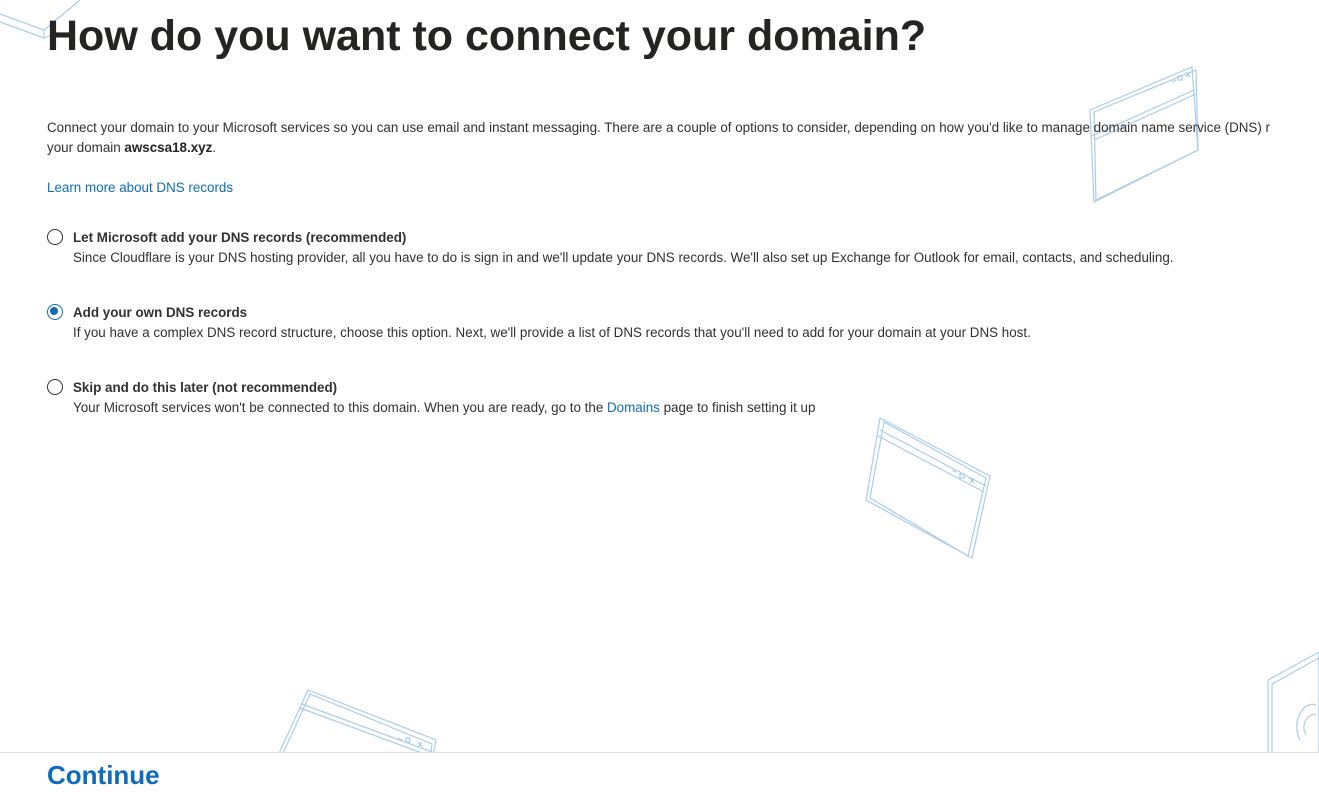  I want to click on intro-prefix: your domain, so click(86, 147).